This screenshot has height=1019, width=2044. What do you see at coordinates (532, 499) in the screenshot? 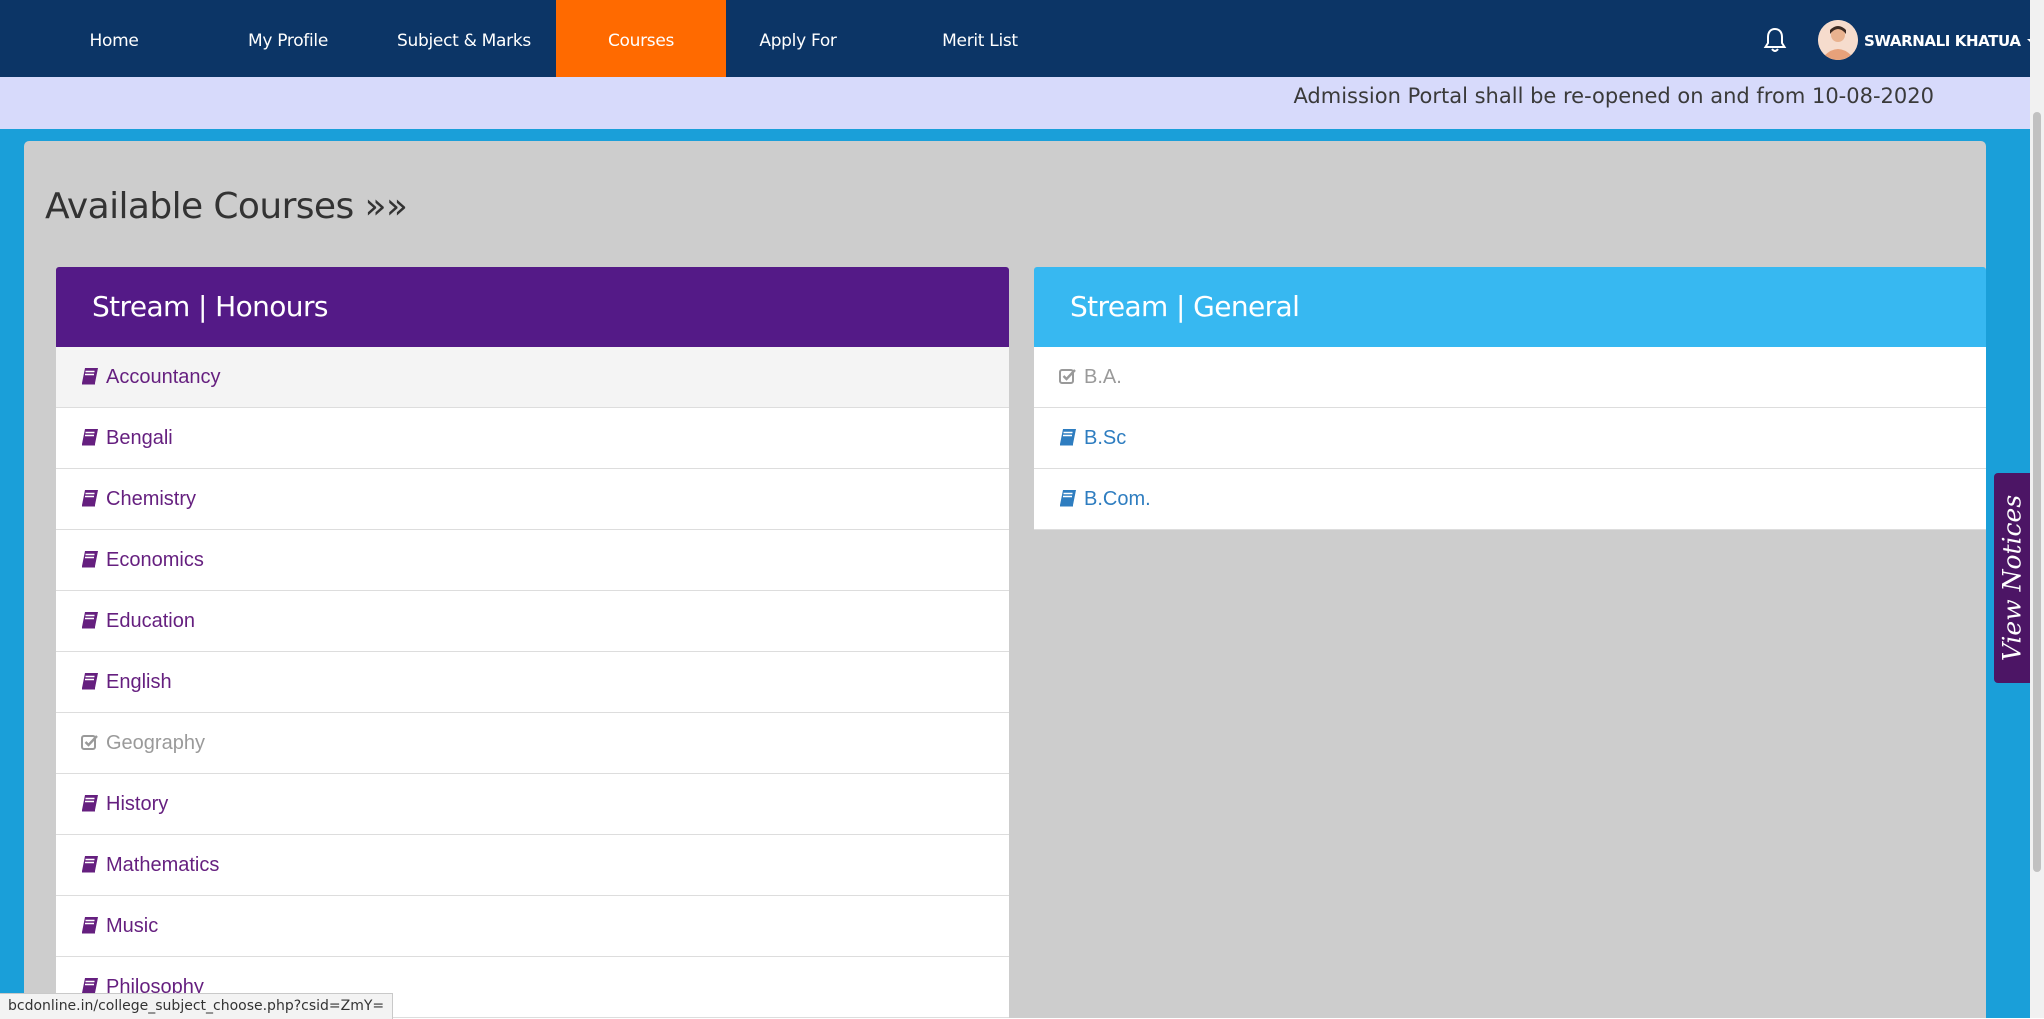
I see `course-item: Chemistry` at bounding box center [532, 499].